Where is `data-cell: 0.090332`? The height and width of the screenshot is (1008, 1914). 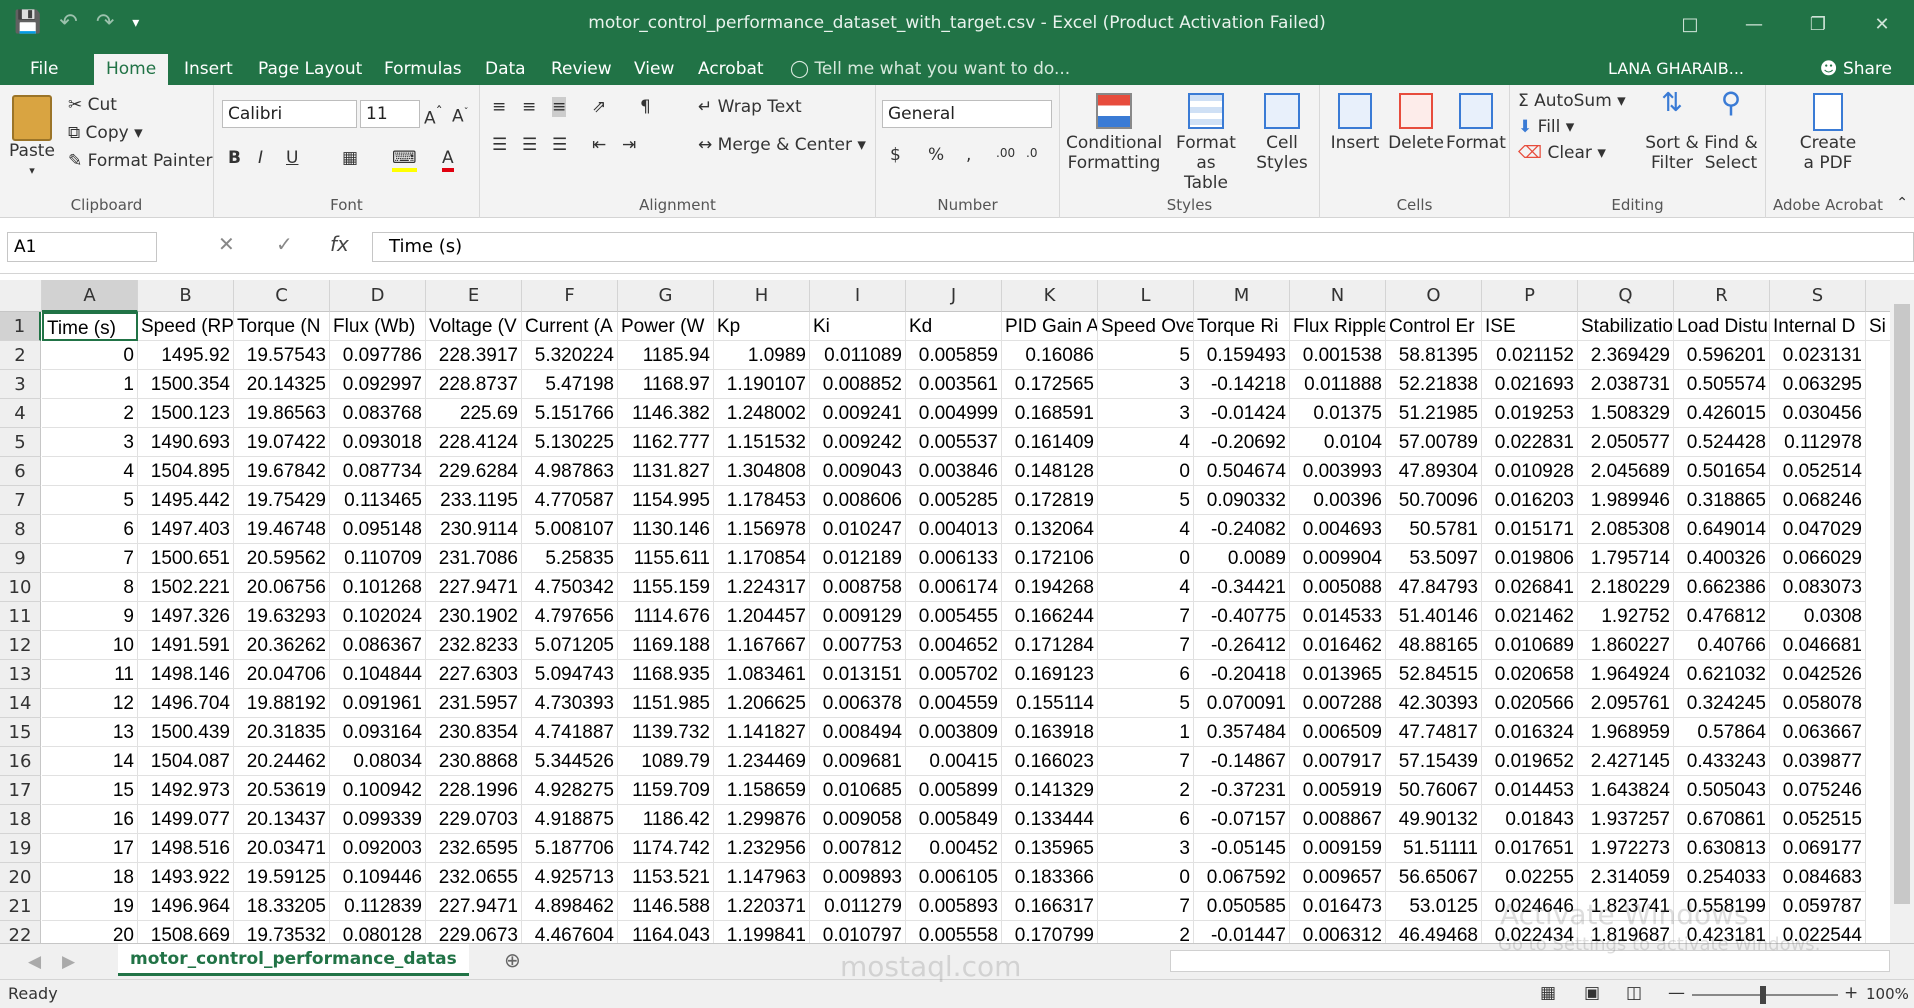
data-cell: 0.090332 is located at coordinates (1242, 500).